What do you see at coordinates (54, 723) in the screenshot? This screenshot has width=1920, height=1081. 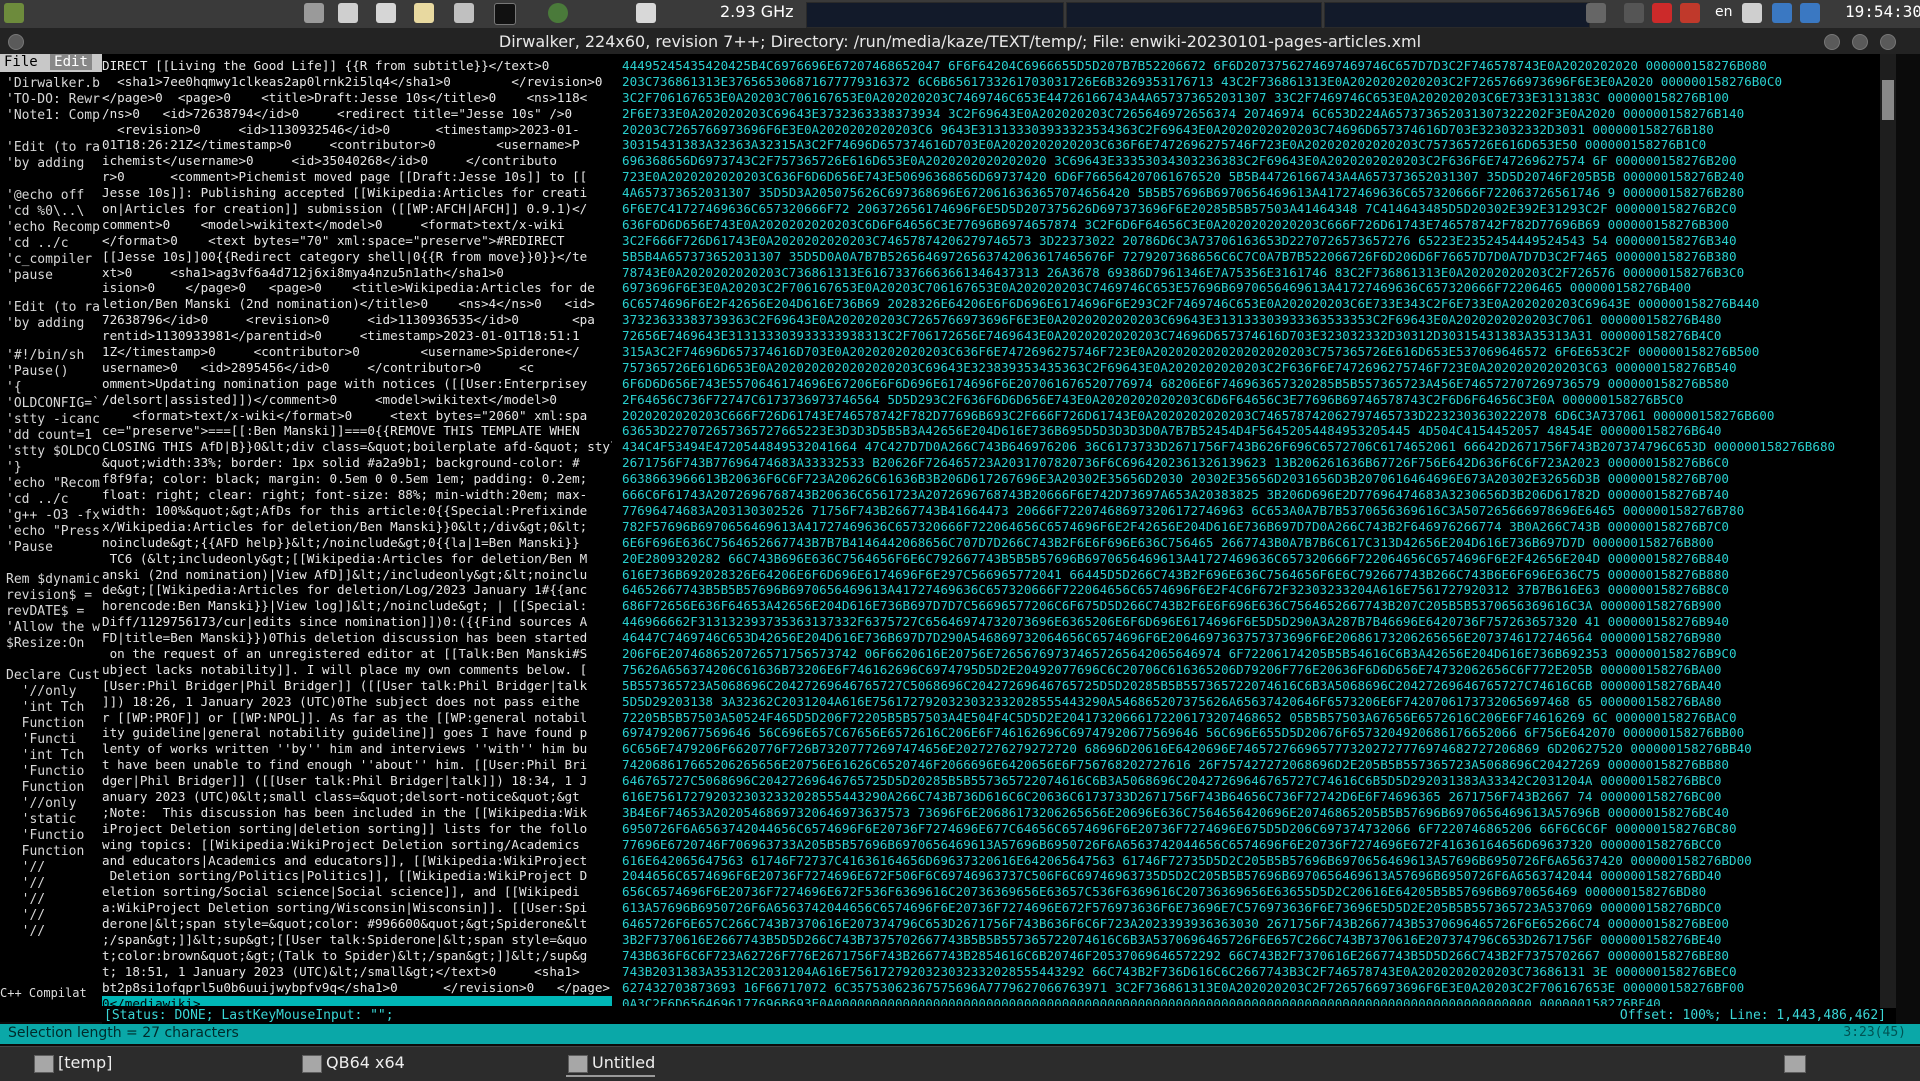 I see `code-line: Function` at bounding box center [54, 723].